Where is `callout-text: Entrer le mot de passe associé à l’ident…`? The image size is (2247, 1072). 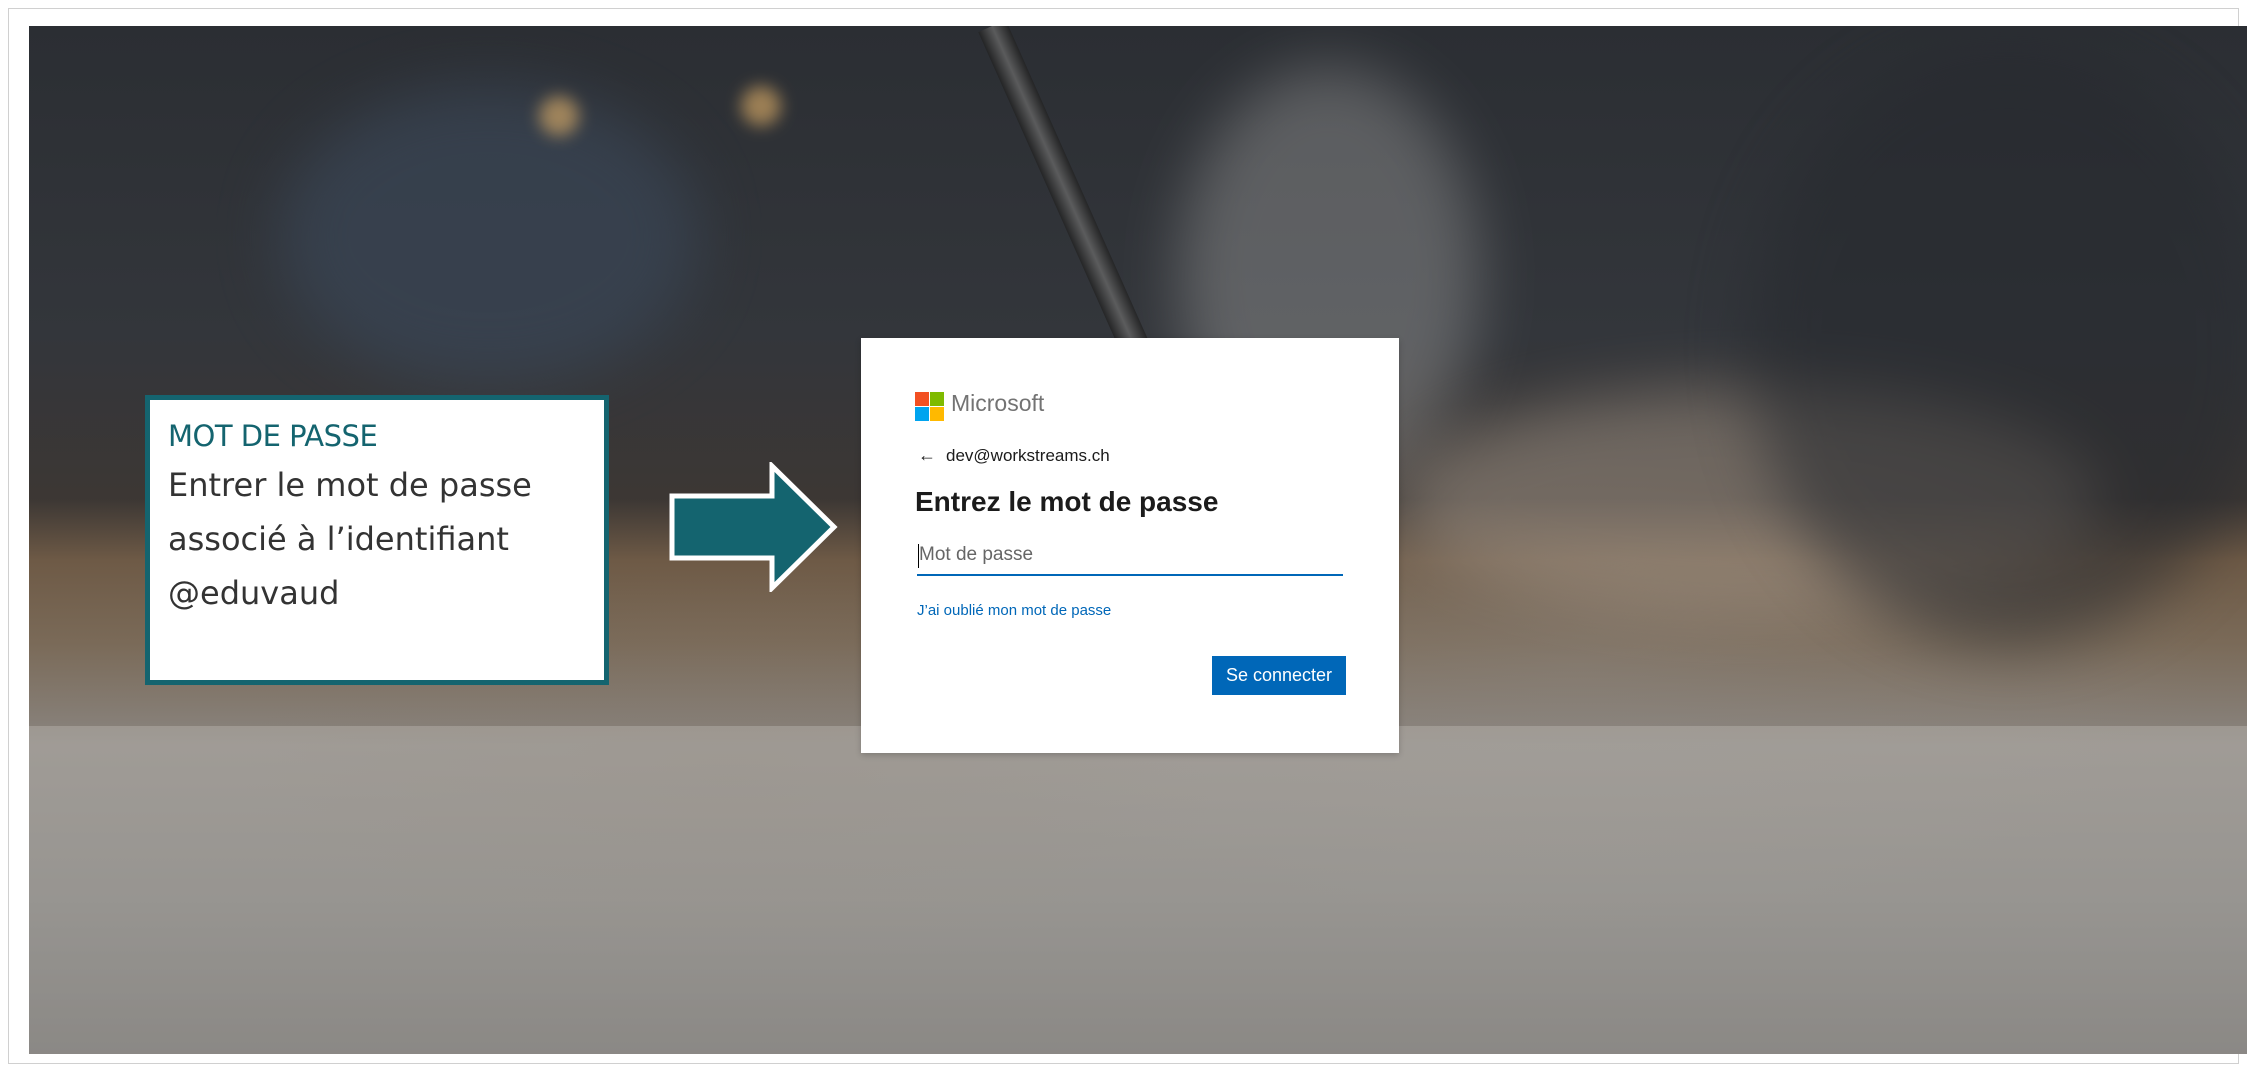
callout-text: Entrer le mot de passe associé à l’ident… is located at coordinates (377, 539).